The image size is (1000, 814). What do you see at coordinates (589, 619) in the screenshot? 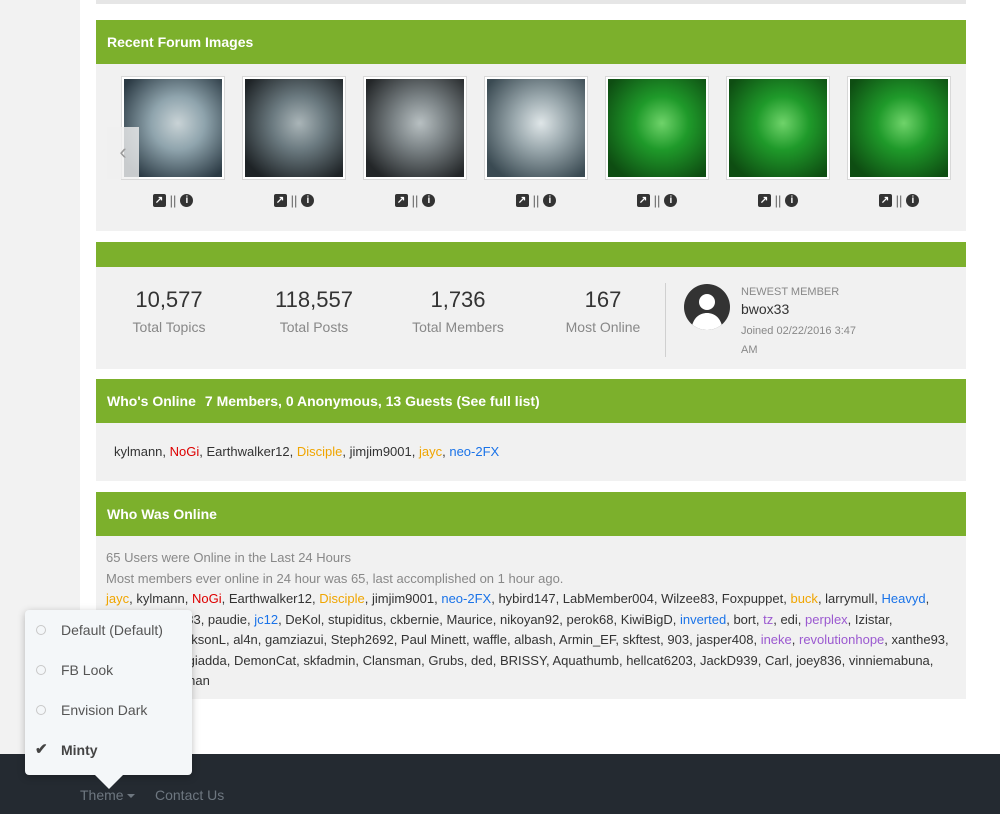
I see `user-link: perok68` at bounding box center [589, 619].